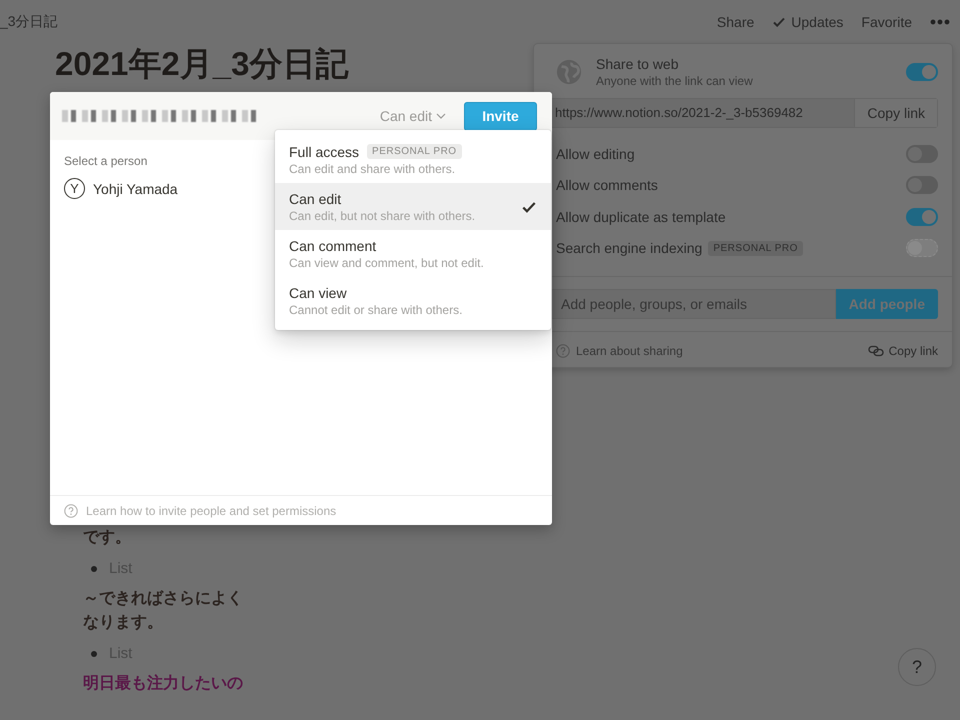 This screenshot has width=960, height=720. I want to click on paragraph: です。, so click(107, 538).